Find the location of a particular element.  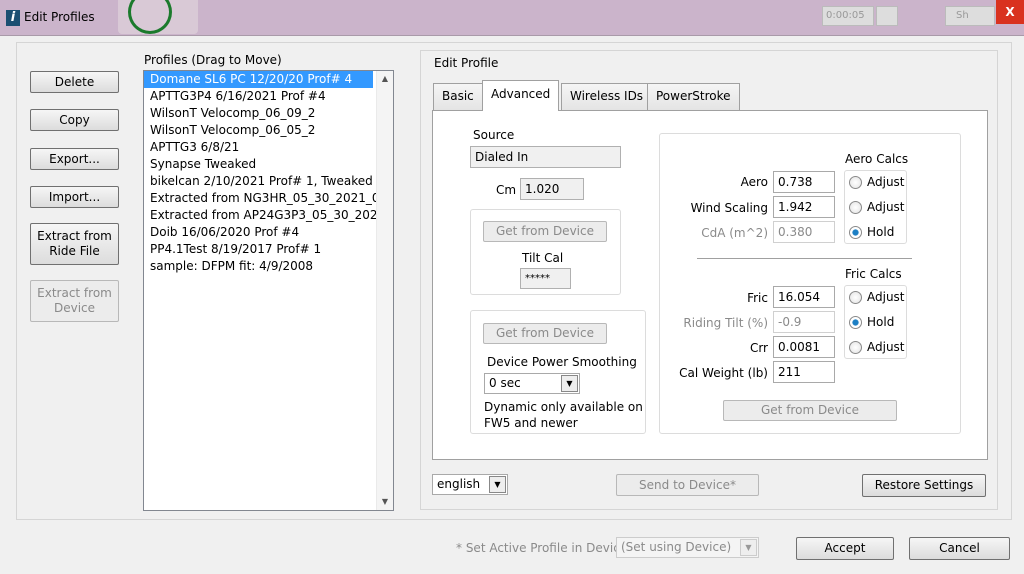

app-icon: i is located at coordinates (13, 18).